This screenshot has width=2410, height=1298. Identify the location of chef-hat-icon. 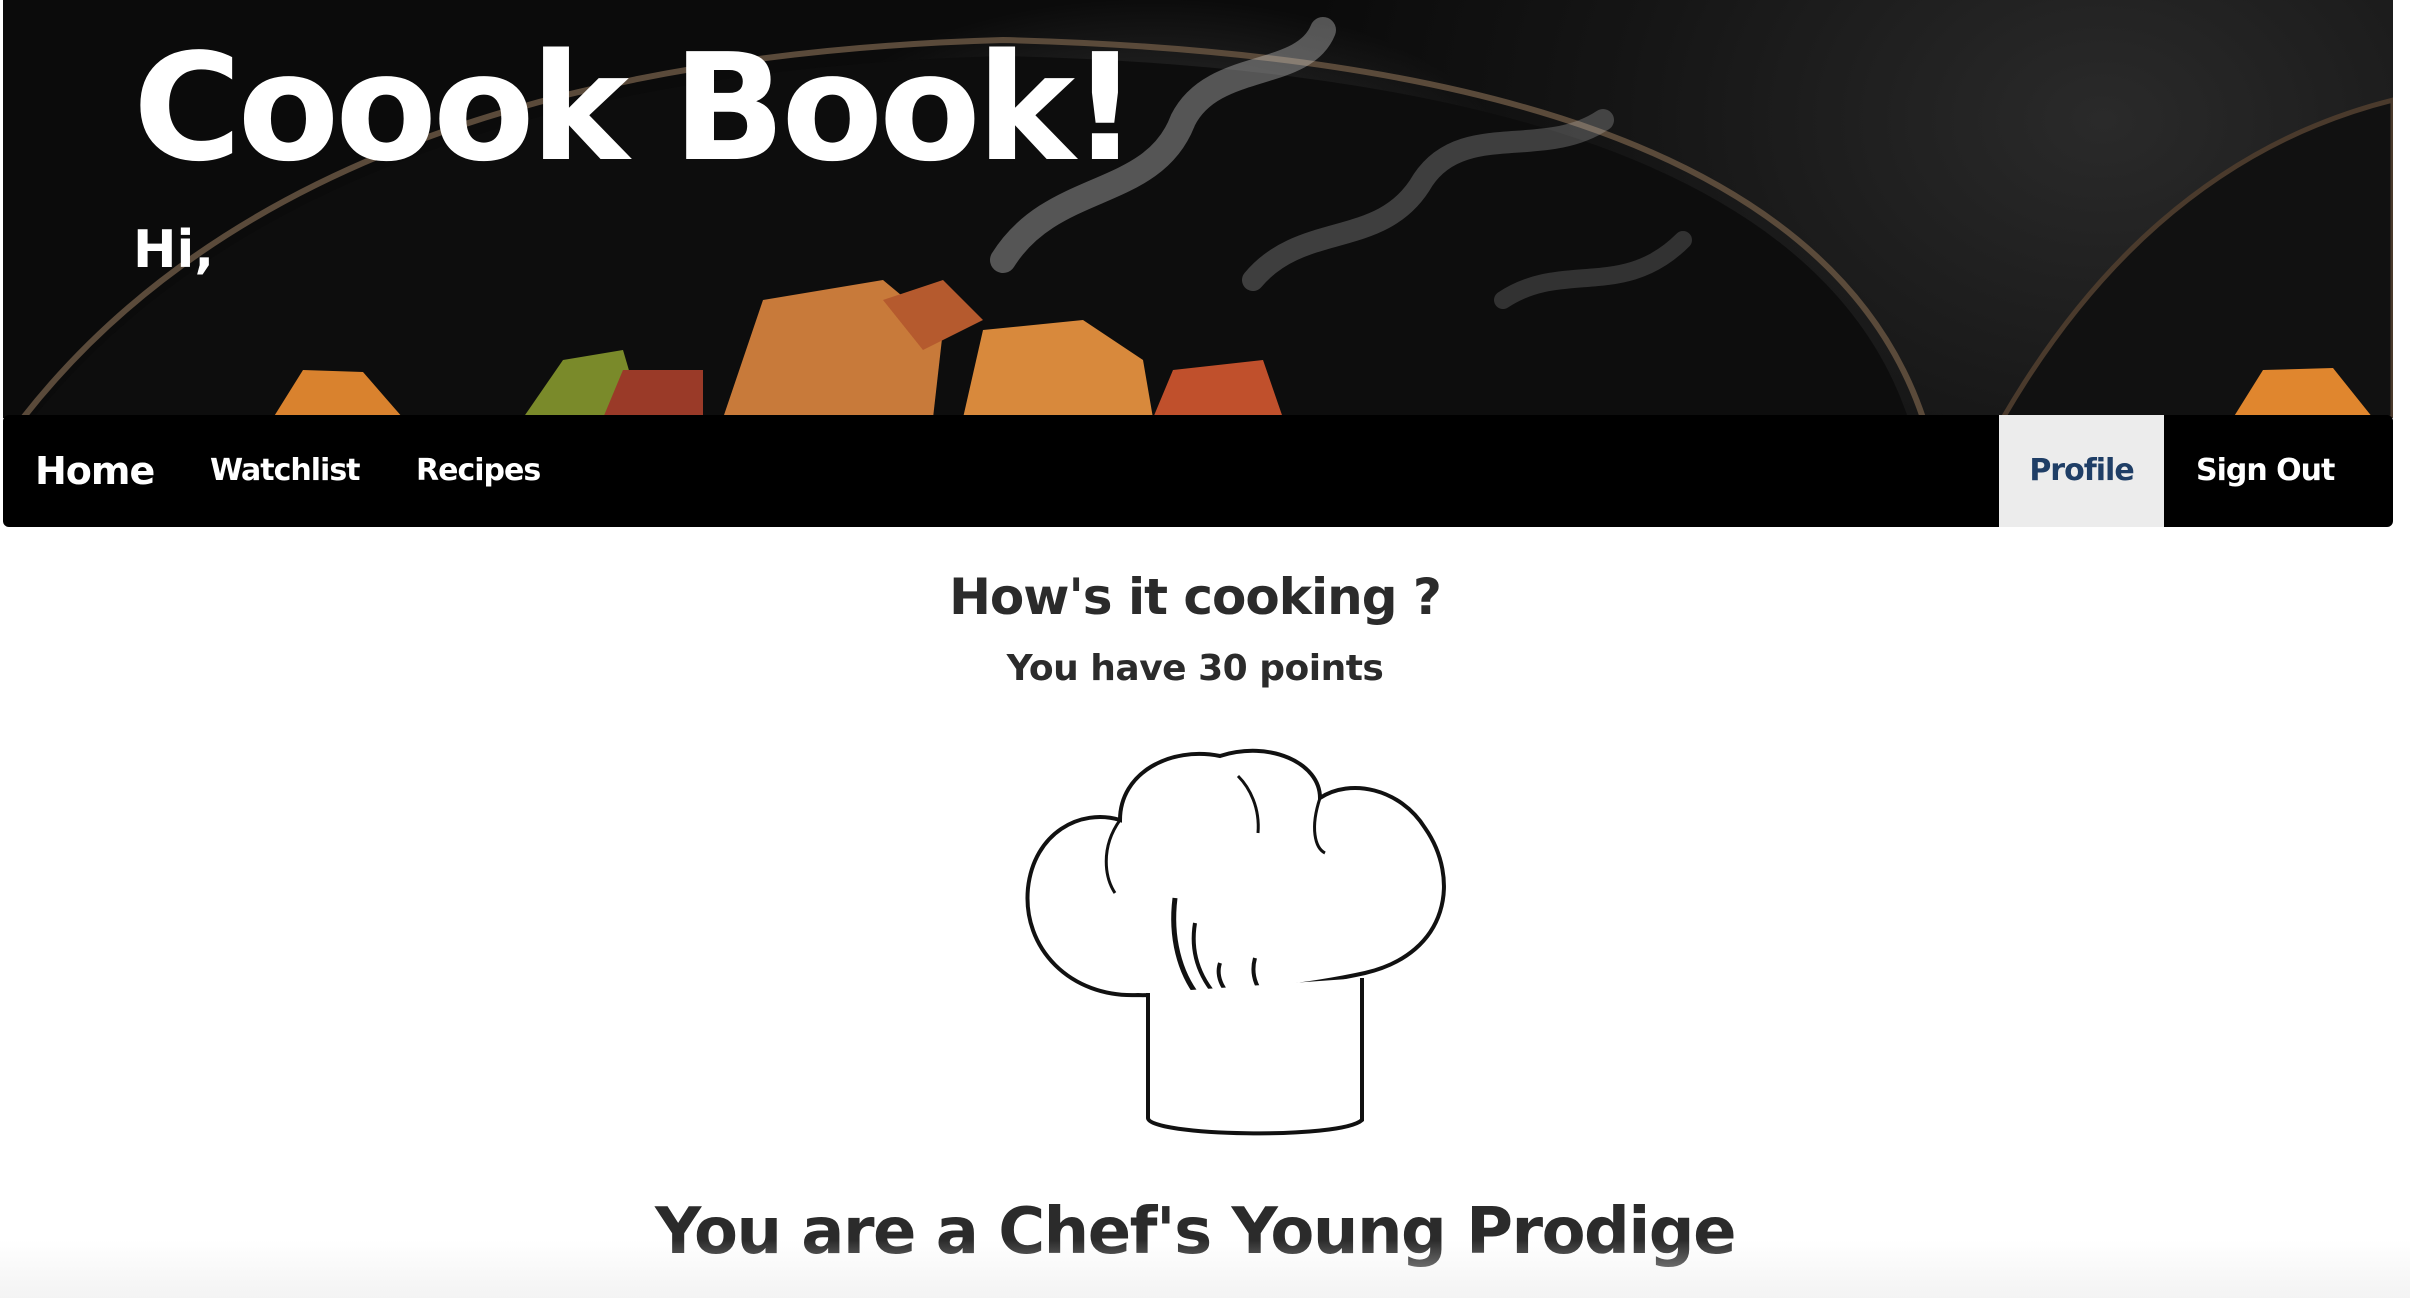
(1235, 942).